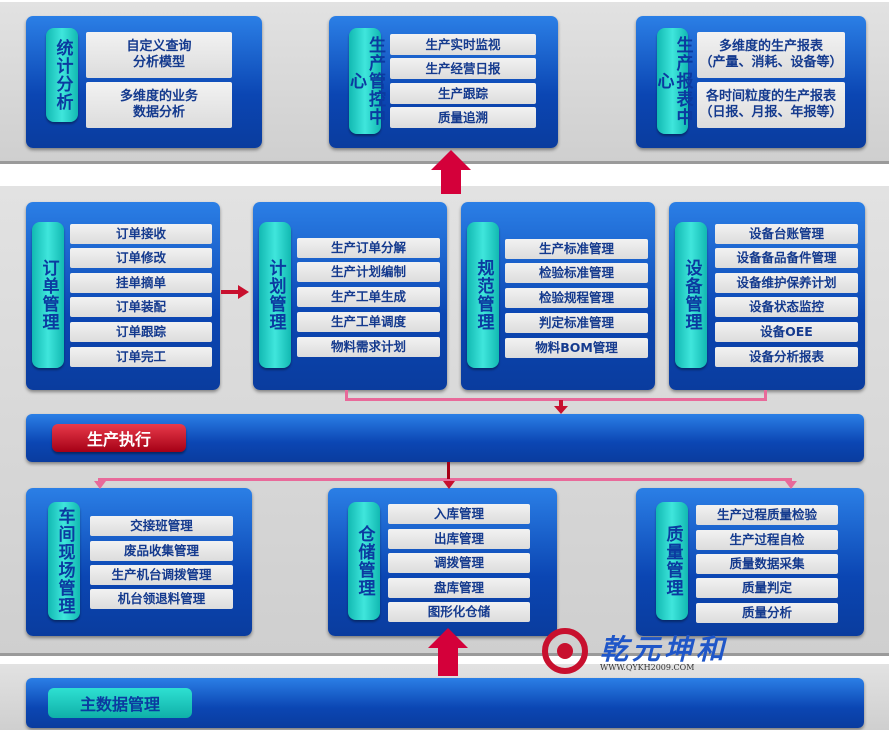  What do you see at coordinates (161, 526) in the screenshot?
I see `module-item: 交接班管理` at bounding box center [161, 526].